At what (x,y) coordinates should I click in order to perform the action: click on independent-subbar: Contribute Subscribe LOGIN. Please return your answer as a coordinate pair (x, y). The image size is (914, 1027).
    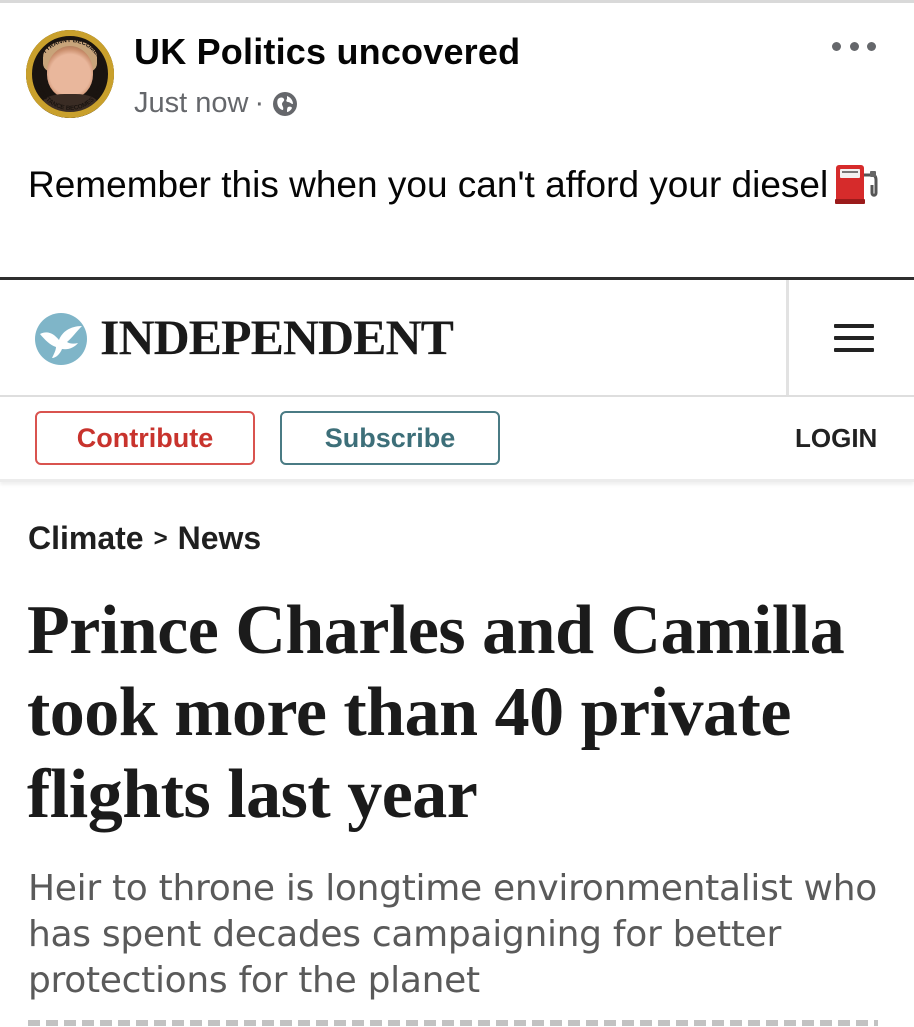
    Looking at the image, I should click on (457, 439).